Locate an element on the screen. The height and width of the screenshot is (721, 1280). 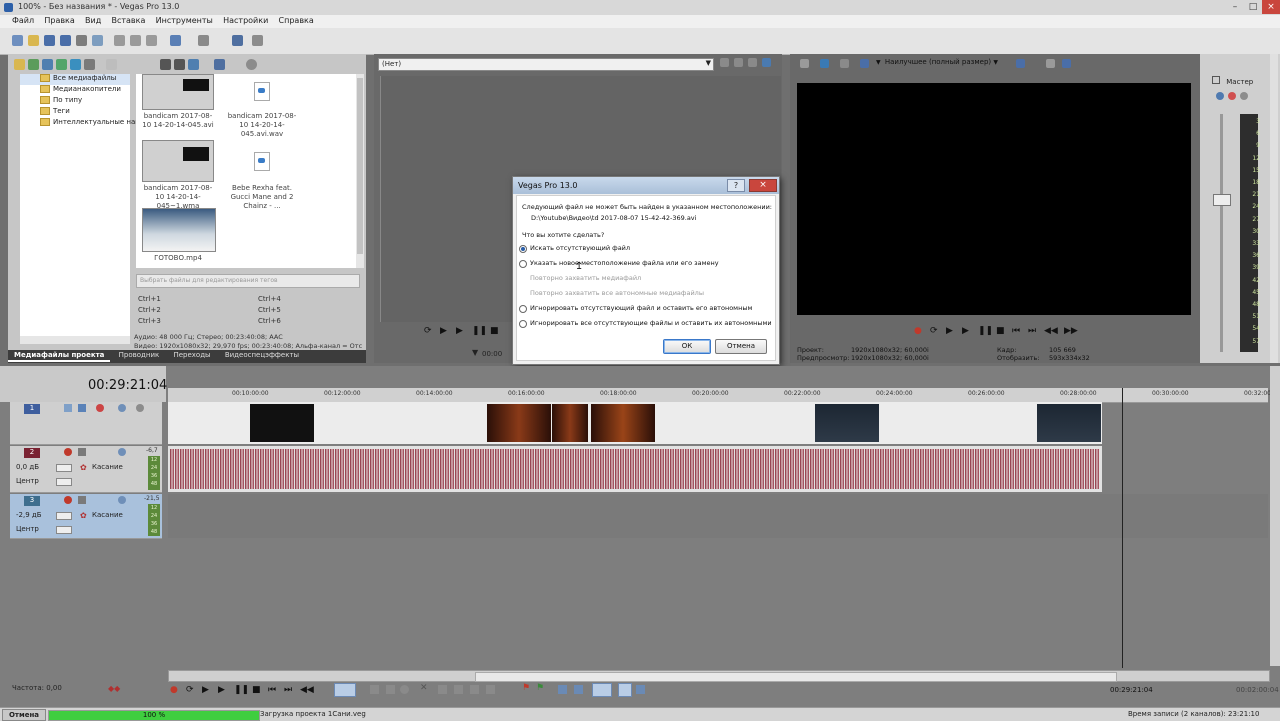
region-icon: ⚑ is located at coordinates (540, 688).